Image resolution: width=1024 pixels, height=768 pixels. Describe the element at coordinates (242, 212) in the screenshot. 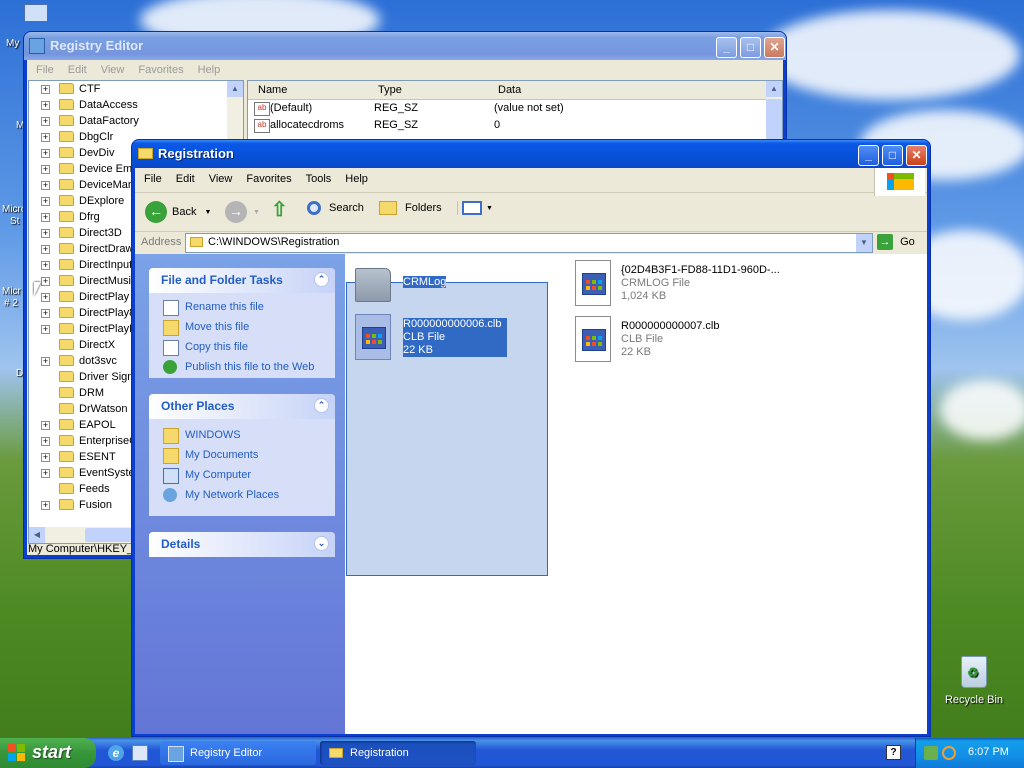

I see `forward-button: → ▼` at that location.